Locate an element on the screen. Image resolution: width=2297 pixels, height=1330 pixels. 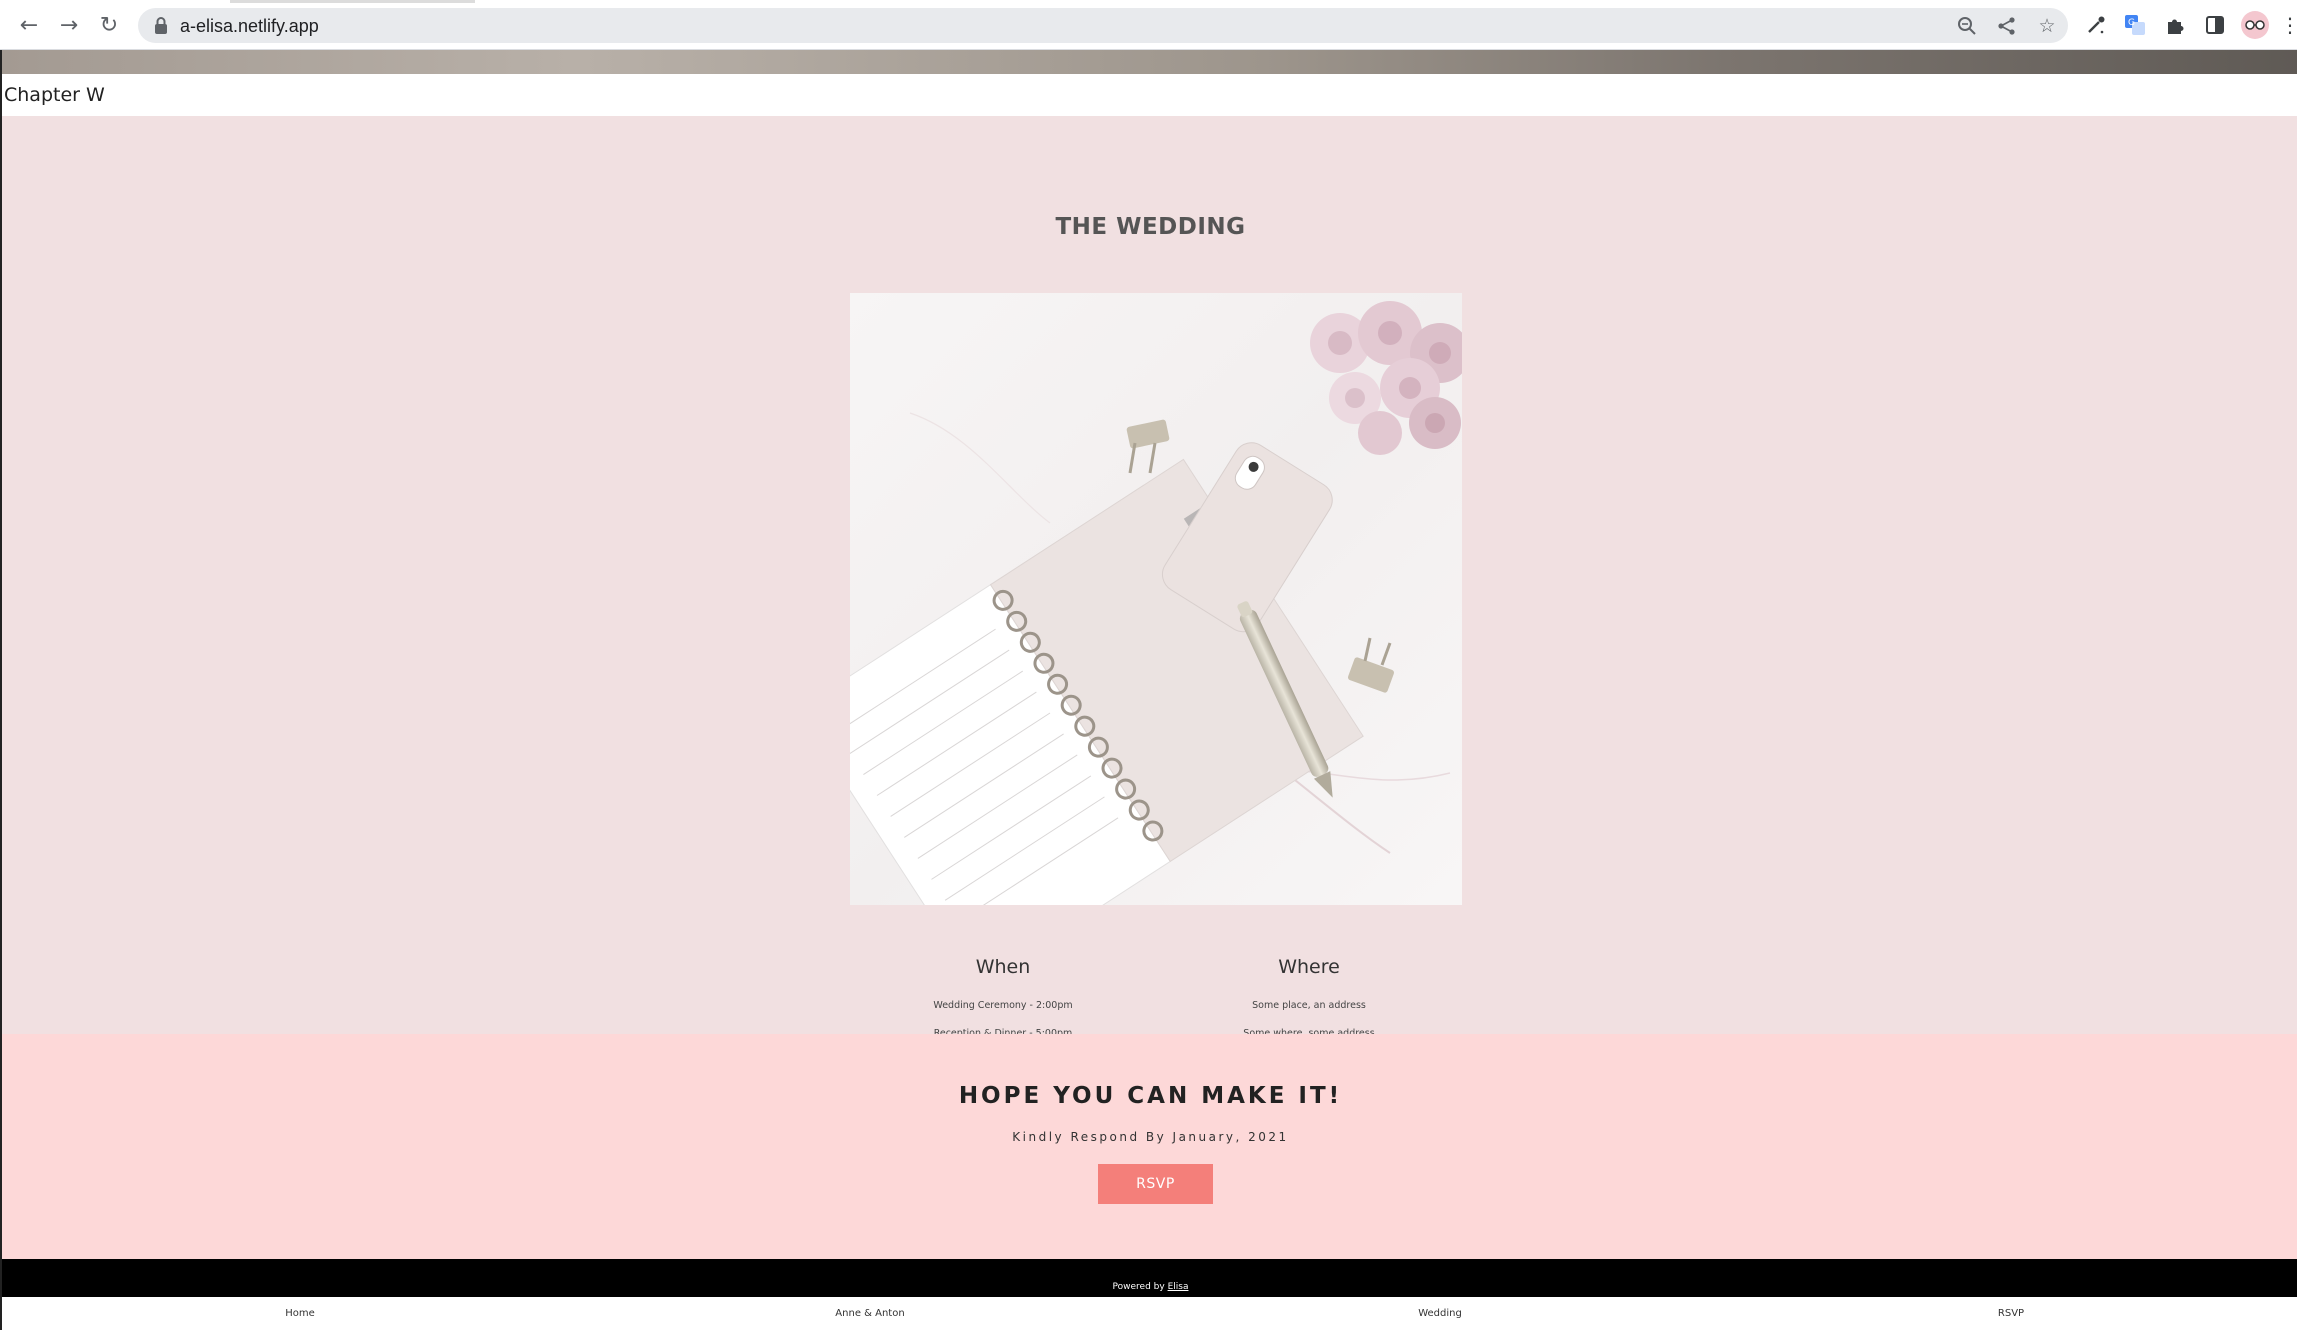
eyedropper-icon is located at coordinates (2096, 25).